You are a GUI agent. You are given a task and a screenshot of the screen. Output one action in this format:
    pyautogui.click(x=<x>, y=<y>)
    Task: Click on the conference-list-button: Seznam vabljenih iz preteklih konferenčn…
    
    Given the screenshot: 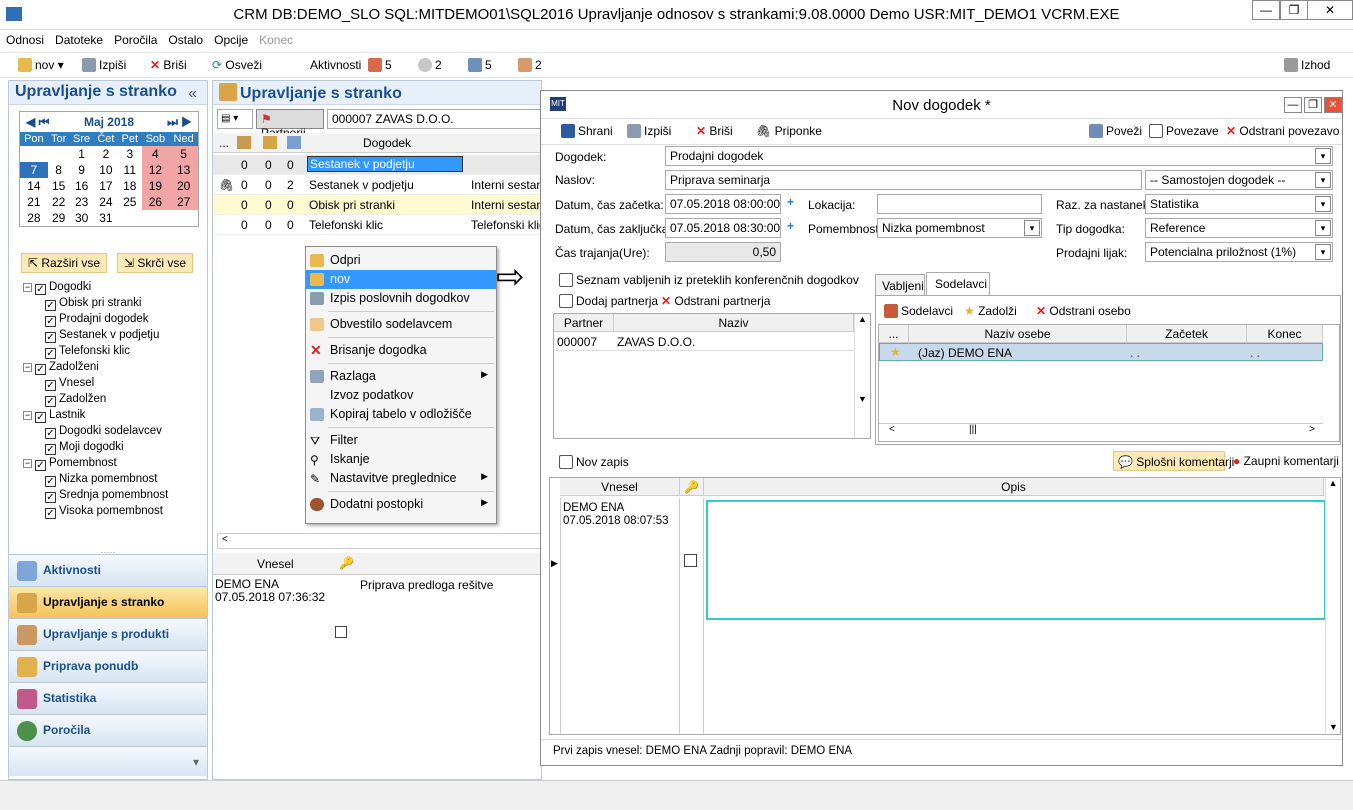 What is the action you would take?
    pyautogui.click(x=709, y=280)
    